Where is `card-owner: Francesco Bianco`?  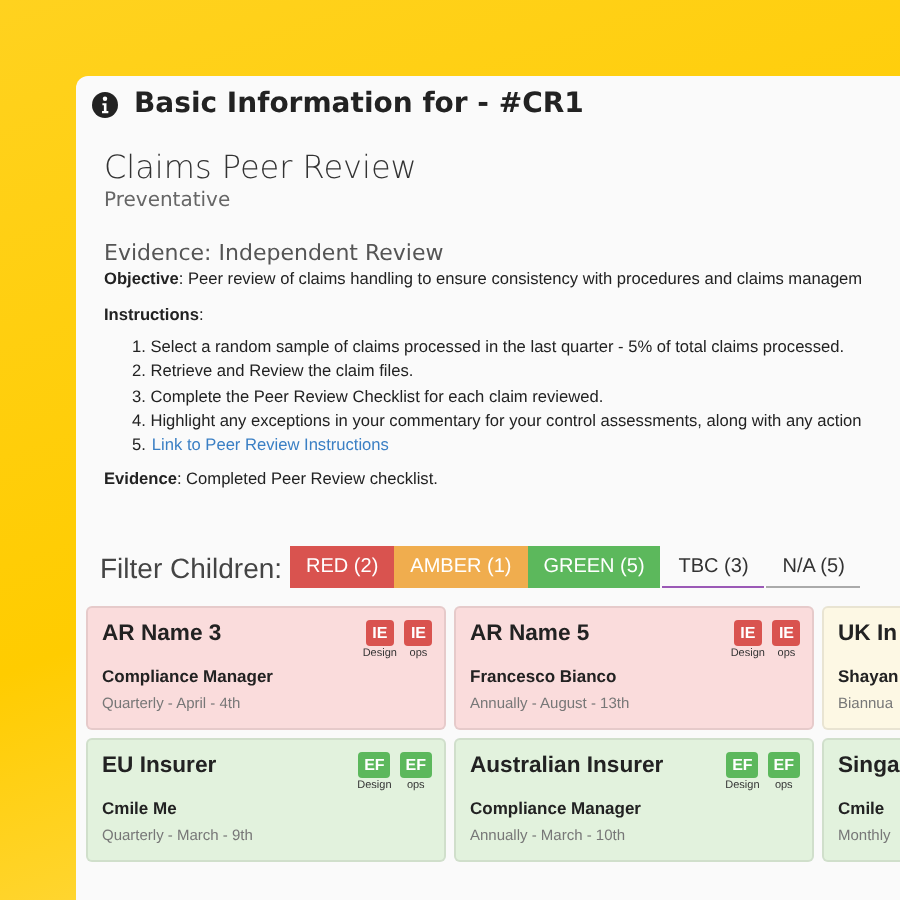 card-owner: Francesco Bianco is located at coordinates (544, 676).